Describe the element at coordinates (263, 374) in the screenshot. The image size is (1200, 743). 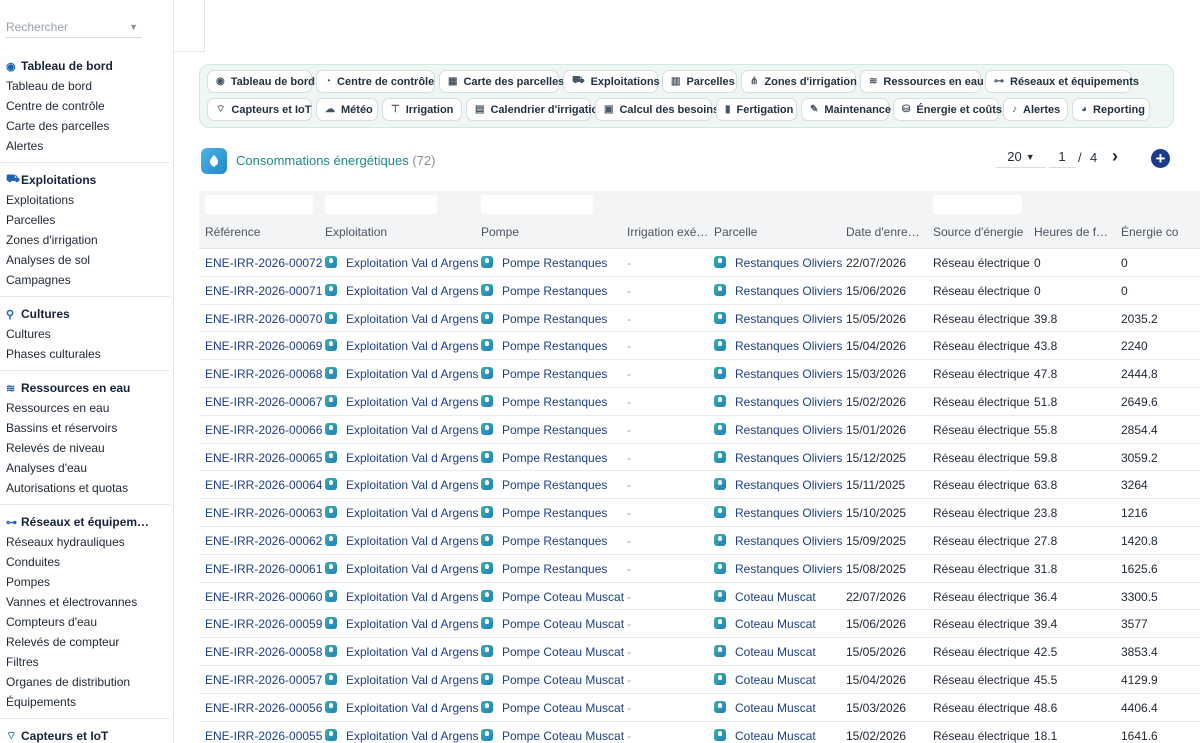
I see `reference-link: ENE-IRR-2026-00068` at that location.